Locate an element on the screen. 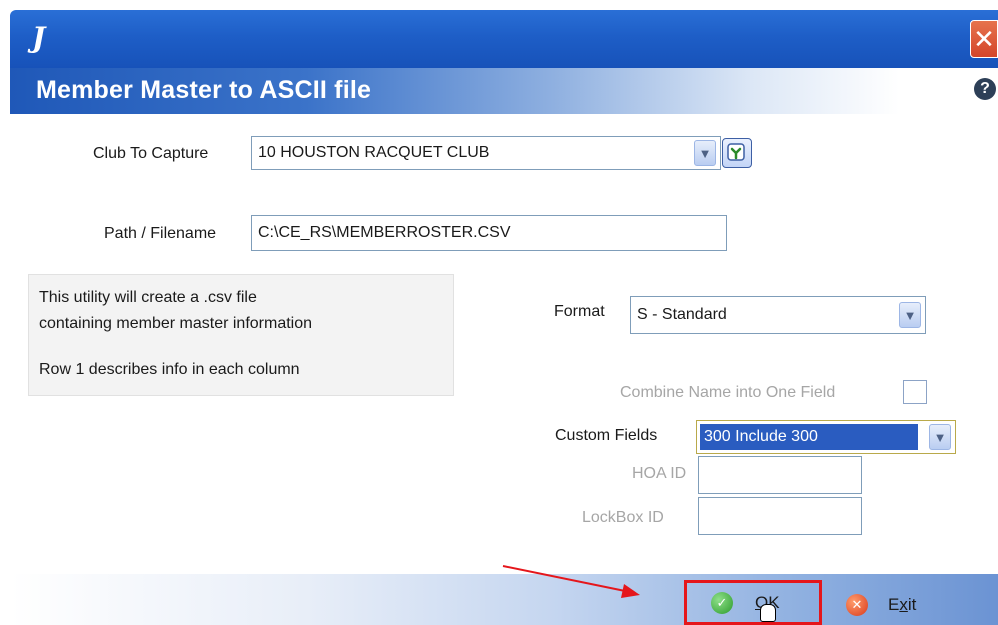 The height and width of the screenshot is (625, 998). lookup-icon is located at coordinates (736, 152).